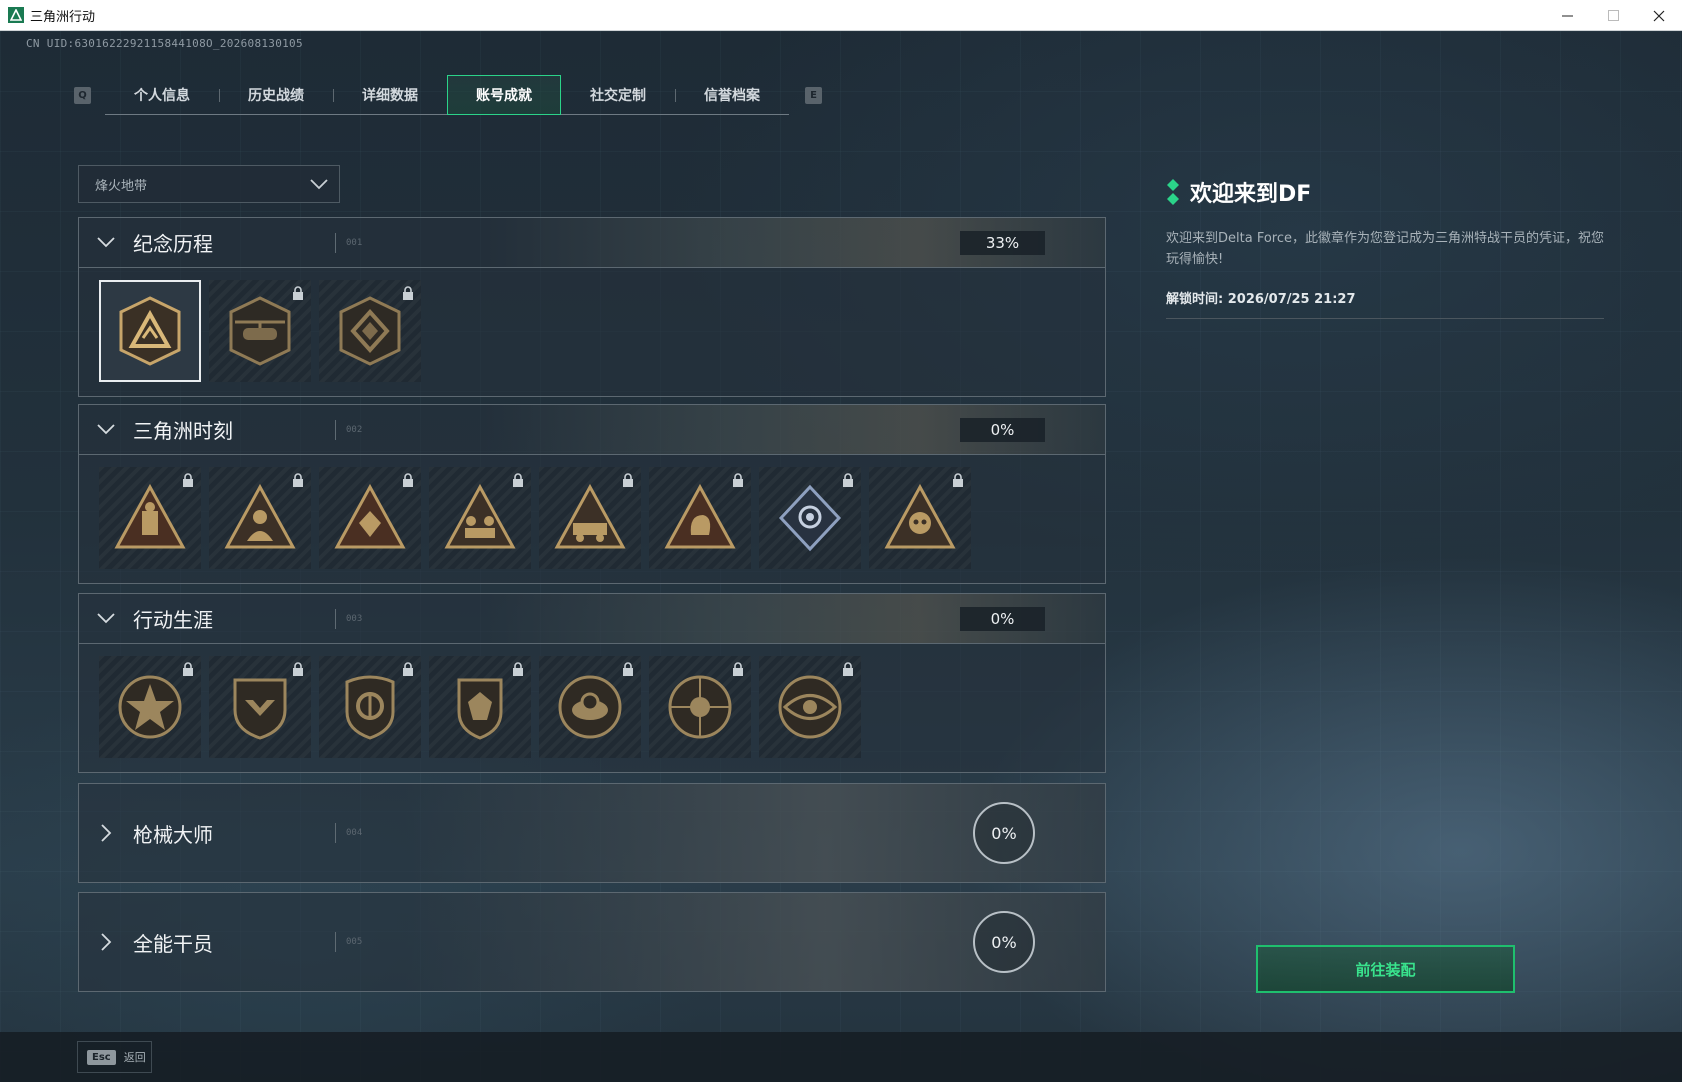 The image size is (1682, 1082). I want to click on section-header: 行动生涯 003 0%, so click(592, 619).